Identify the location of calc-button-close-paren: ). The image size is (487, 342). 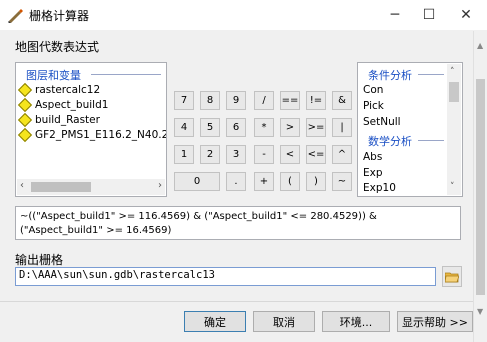
(316, 181).